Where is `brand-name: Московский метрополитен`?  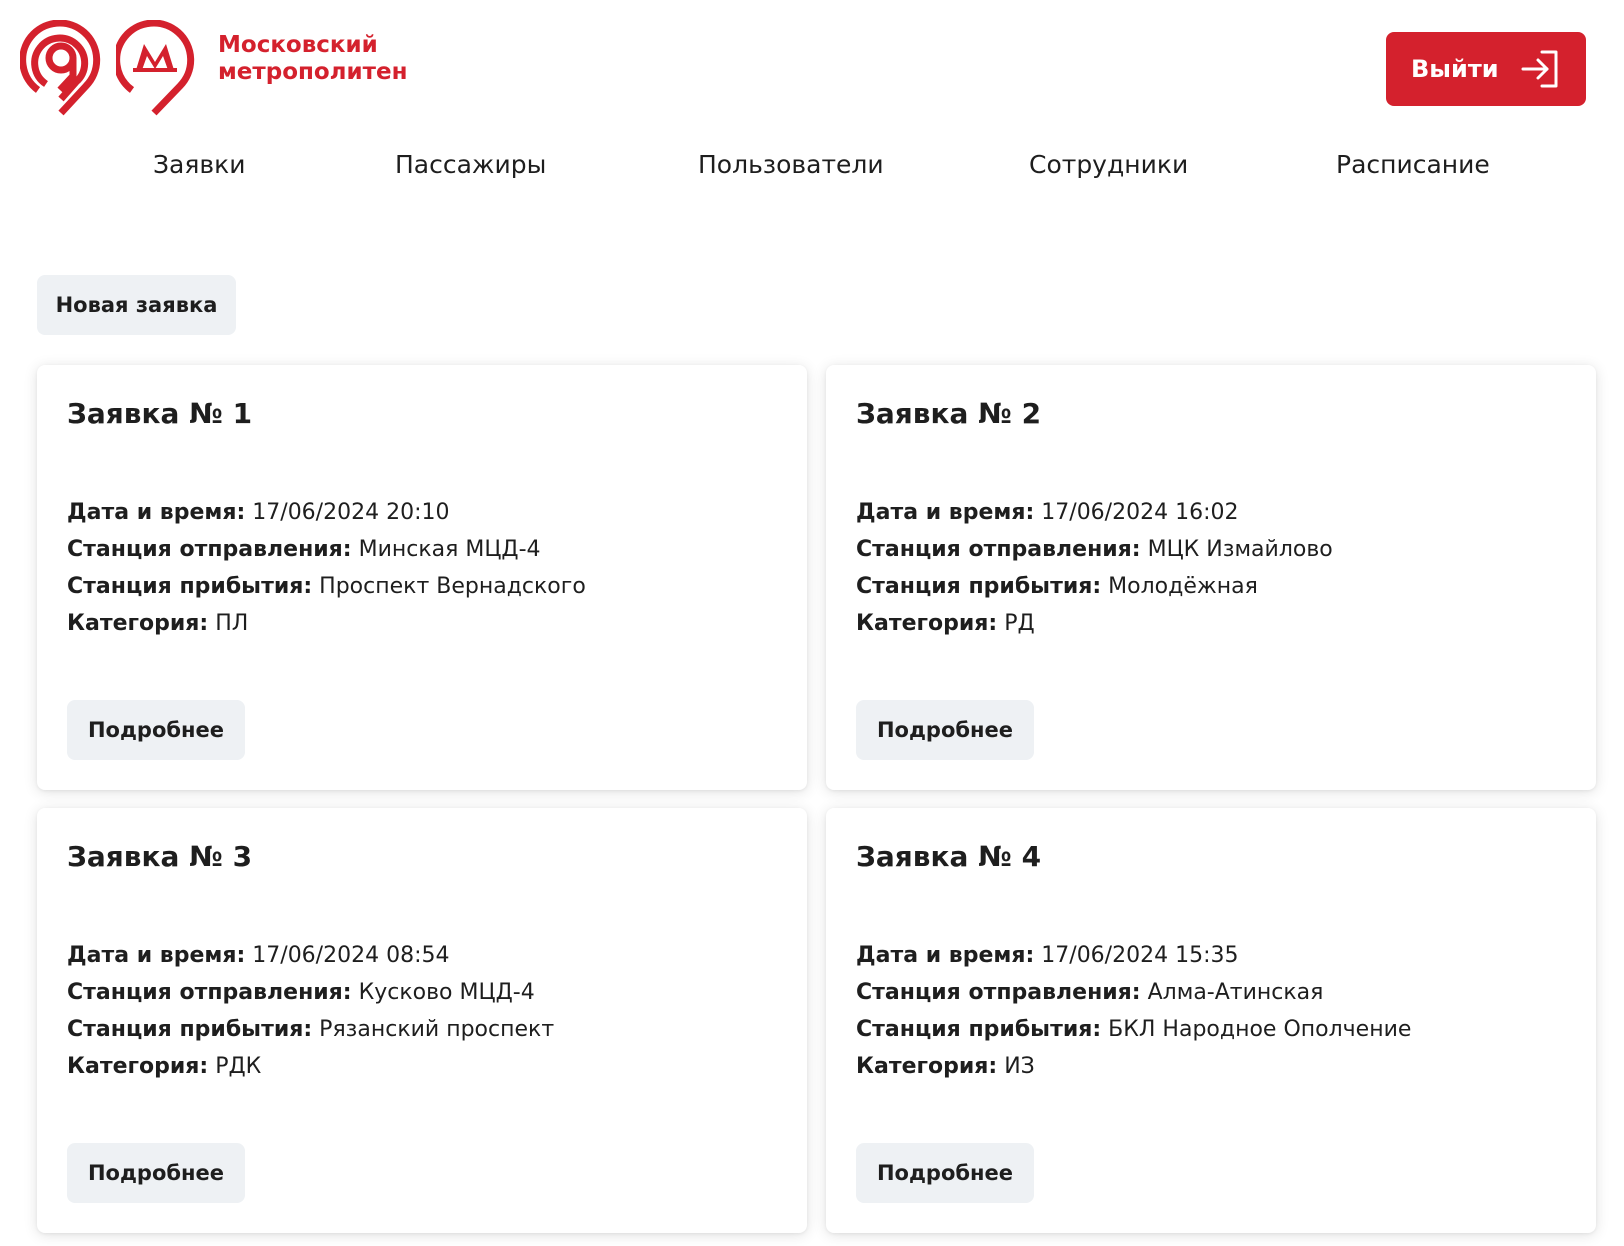
brand-name: Московский метрополитен is located at coordinates (312, 59).